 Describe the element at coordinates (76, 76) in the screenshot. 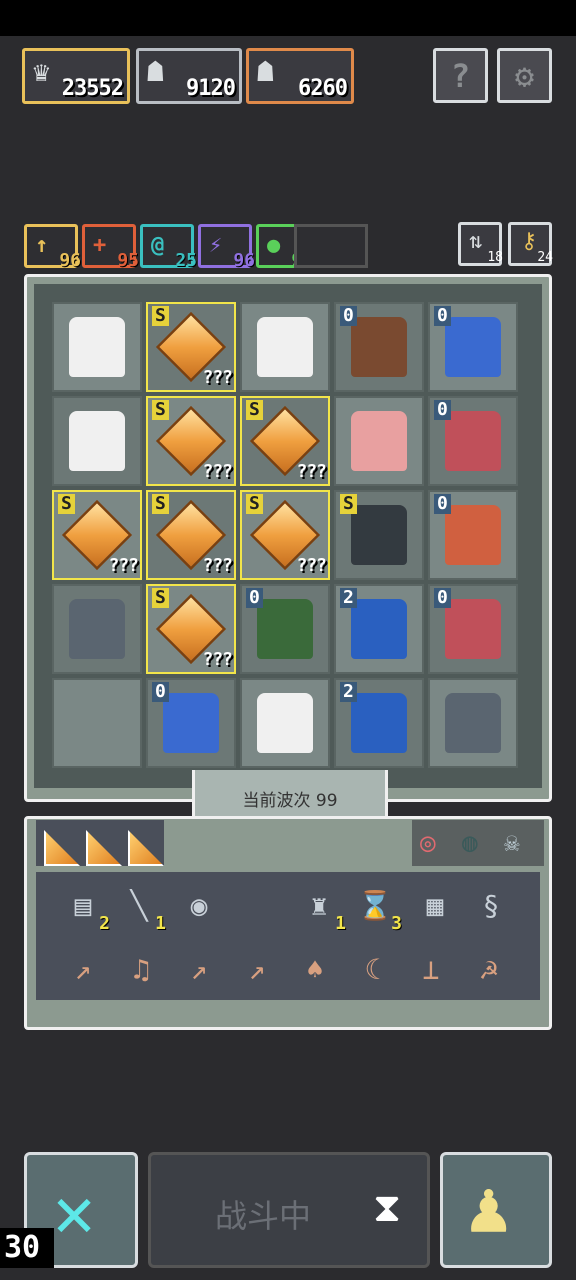

I see `resource-0: ♛ 23552` at that location.